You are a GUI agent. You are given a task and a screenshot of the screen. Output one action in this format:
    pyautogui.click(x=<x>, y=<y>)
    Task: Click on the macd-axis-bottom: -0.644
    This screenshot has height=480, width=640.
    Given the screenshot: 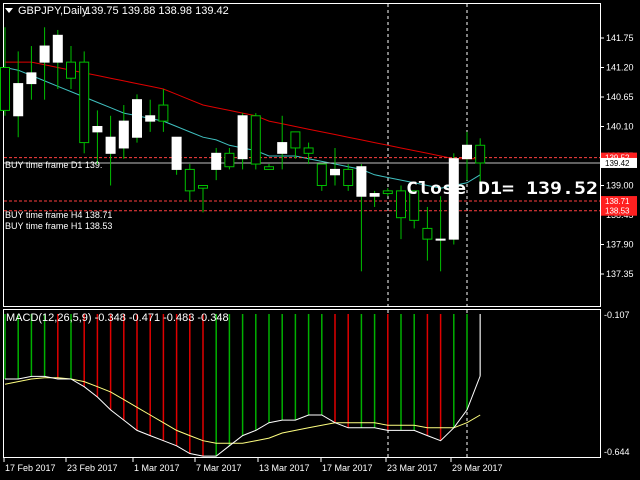 What is the action you would take?
    pyautogui.click(x=617, y=452)
    